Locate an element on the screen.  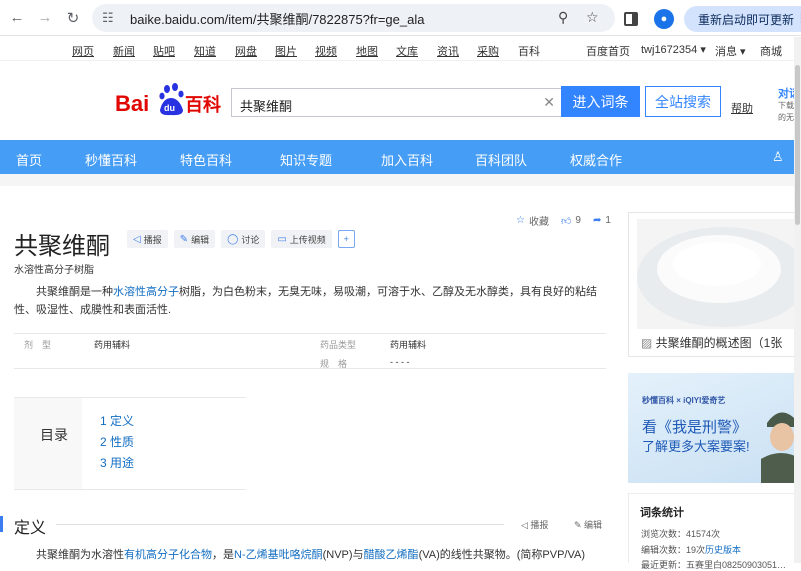
album-caption: ▨ 共聚维酮的概述图（1张 is located at coordinates (711, 342).